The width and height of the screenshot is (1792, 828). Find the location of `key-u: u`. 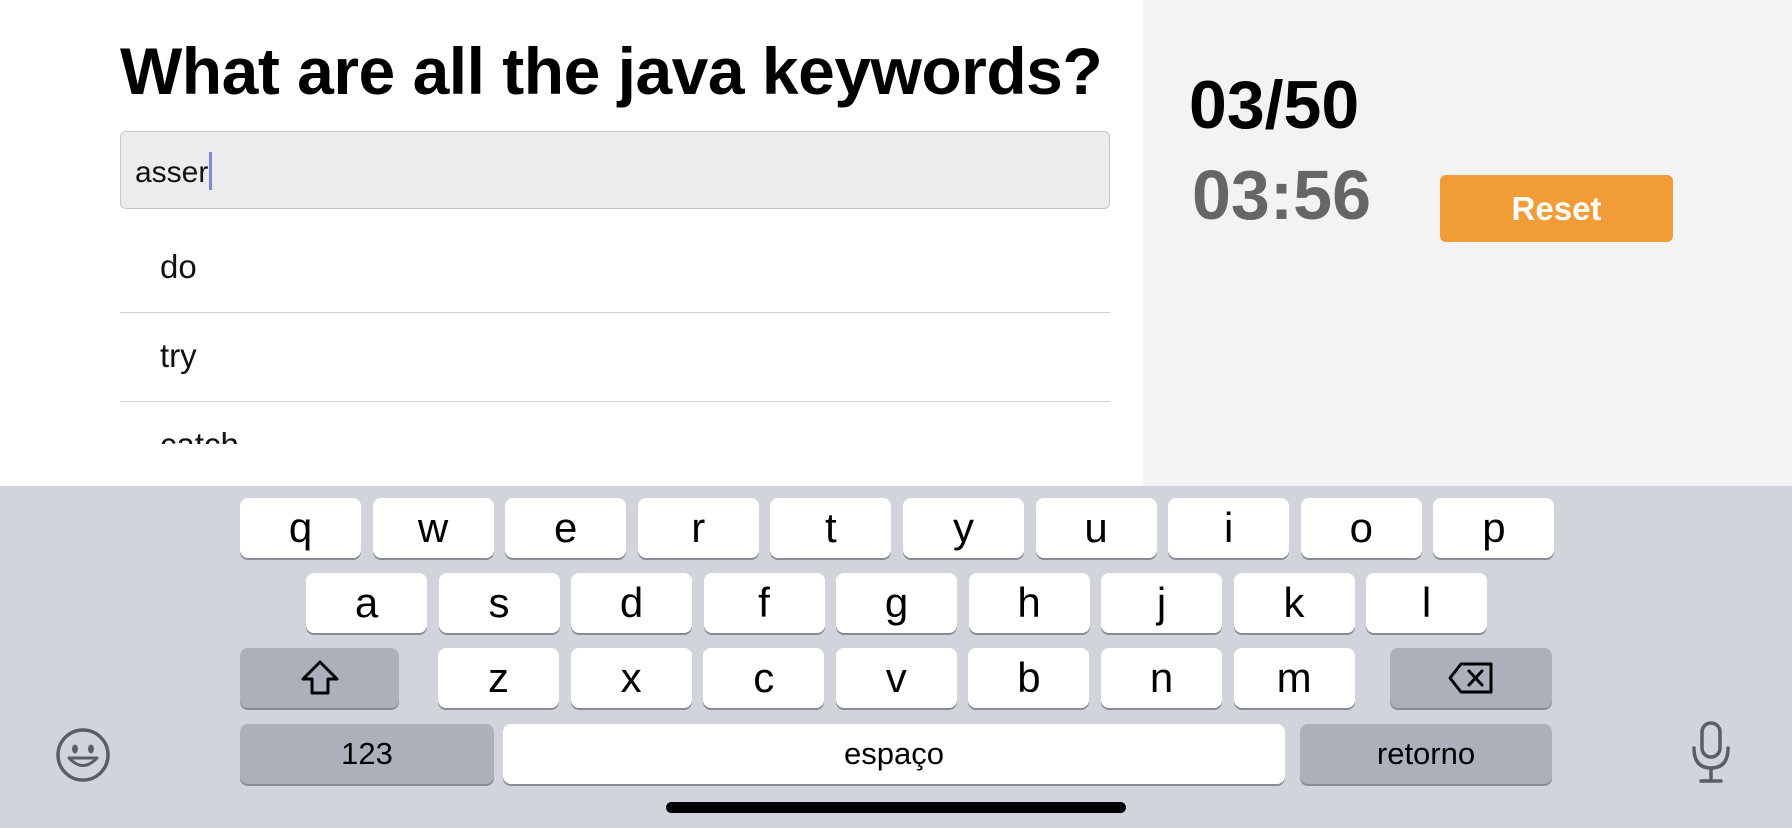

key-u: u is located at coordinates (1096, 528).